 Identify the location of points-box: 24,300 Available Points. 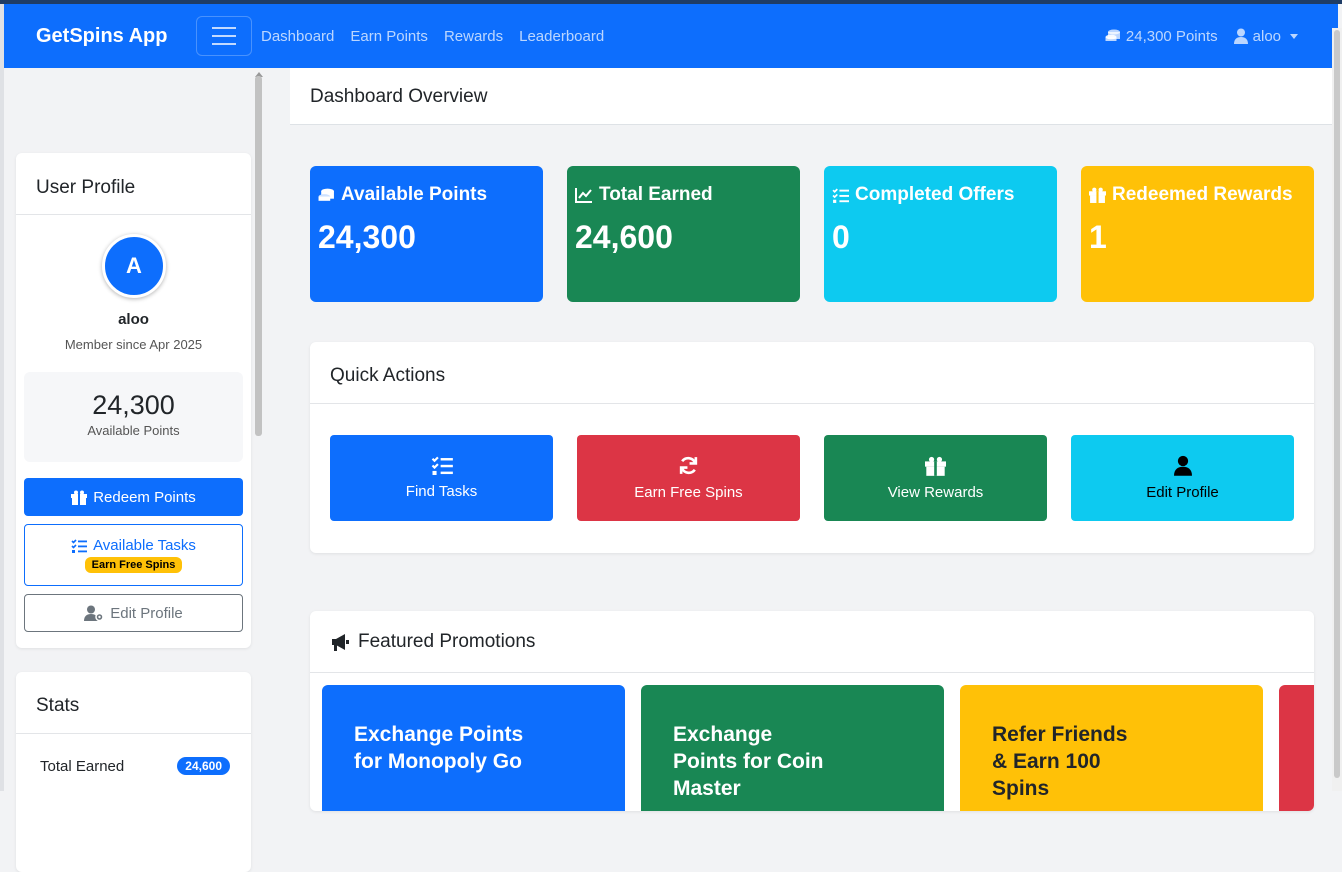
(133, 417).